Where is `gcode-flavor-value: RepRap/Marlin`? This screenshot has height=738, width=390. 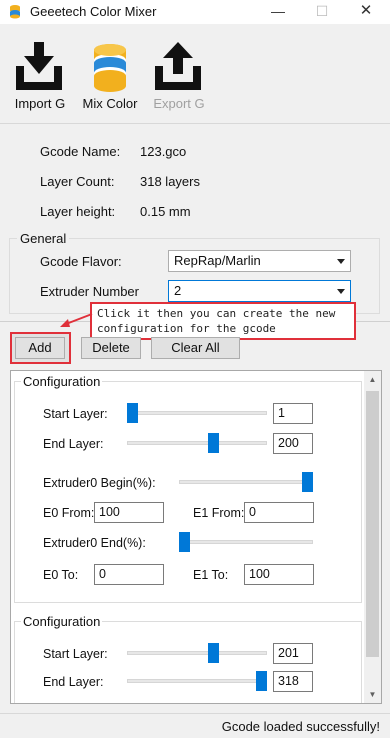 gcode-flavor-value: RepRap/Marlin is located at coordinates (217, 260).